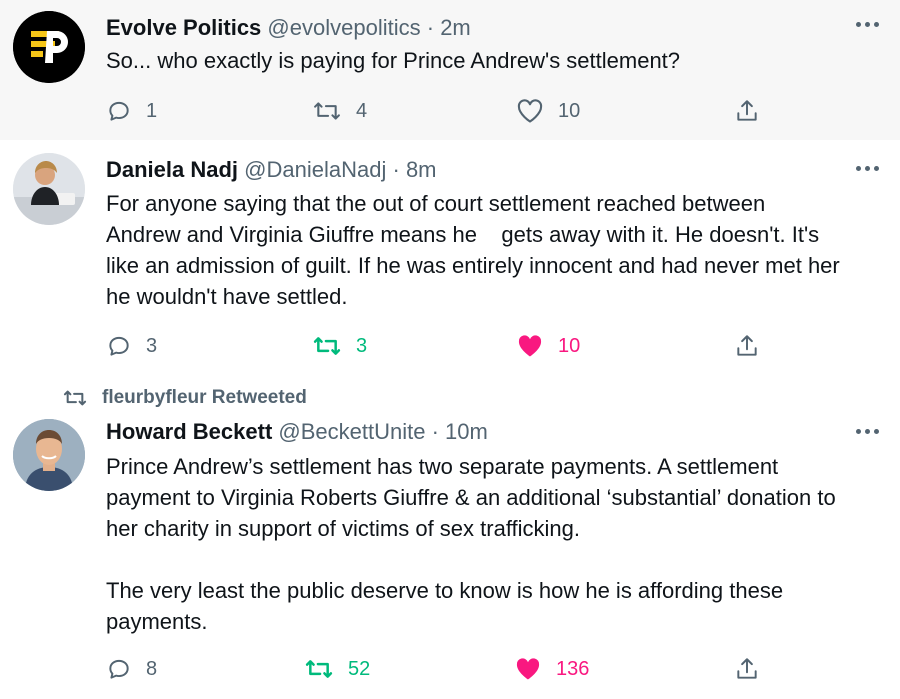 The width and height of the screenshot is (900, 699). What do you see at coordinates (450, 346) in the screenshot?
I see `tweet-actions: 3 3 10` at bounding box center [450, 346].